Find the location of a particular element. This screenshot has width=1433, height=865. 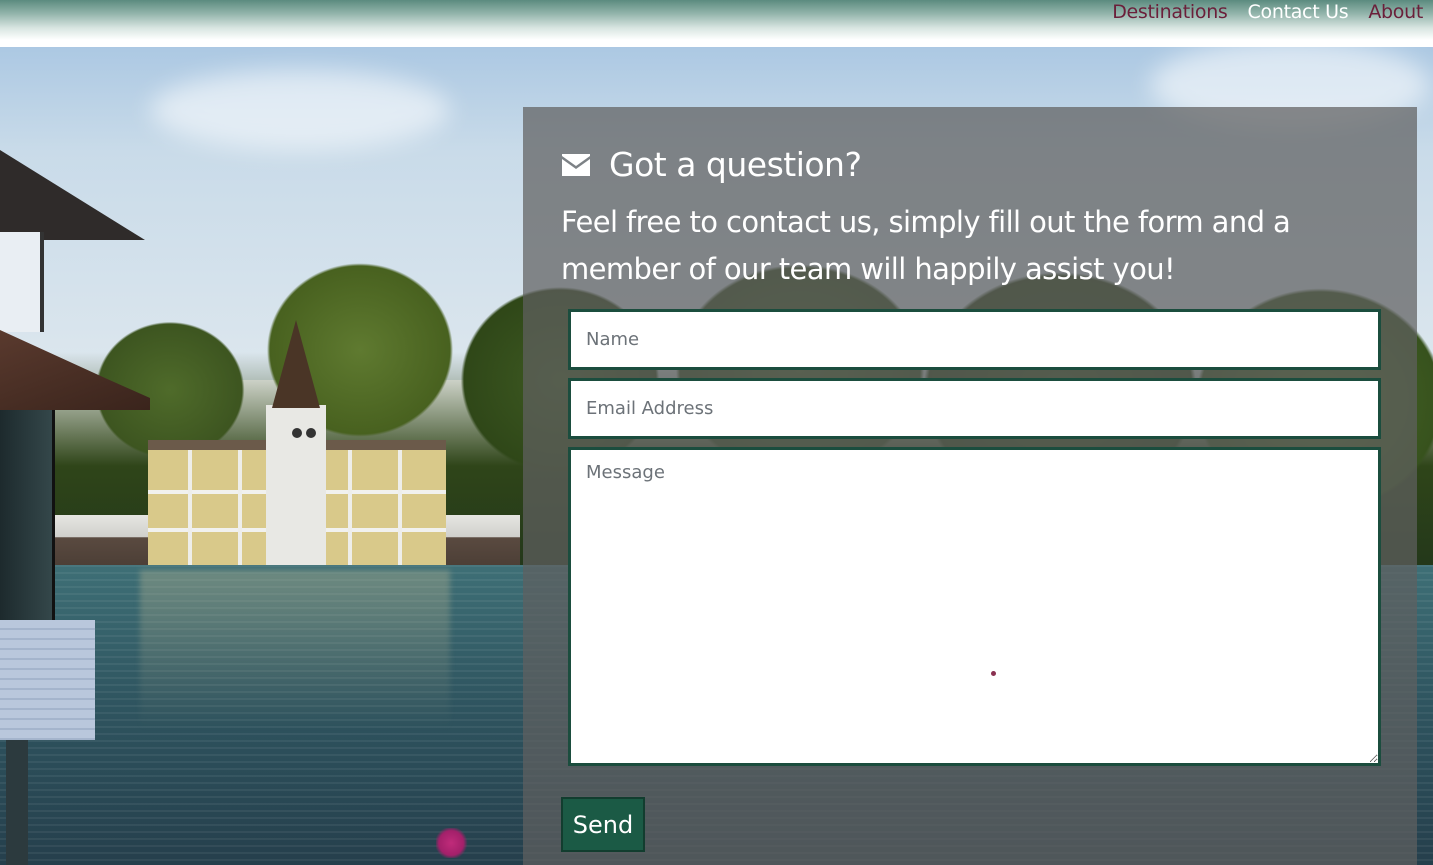

email-input is located at coordinates (974, 408).